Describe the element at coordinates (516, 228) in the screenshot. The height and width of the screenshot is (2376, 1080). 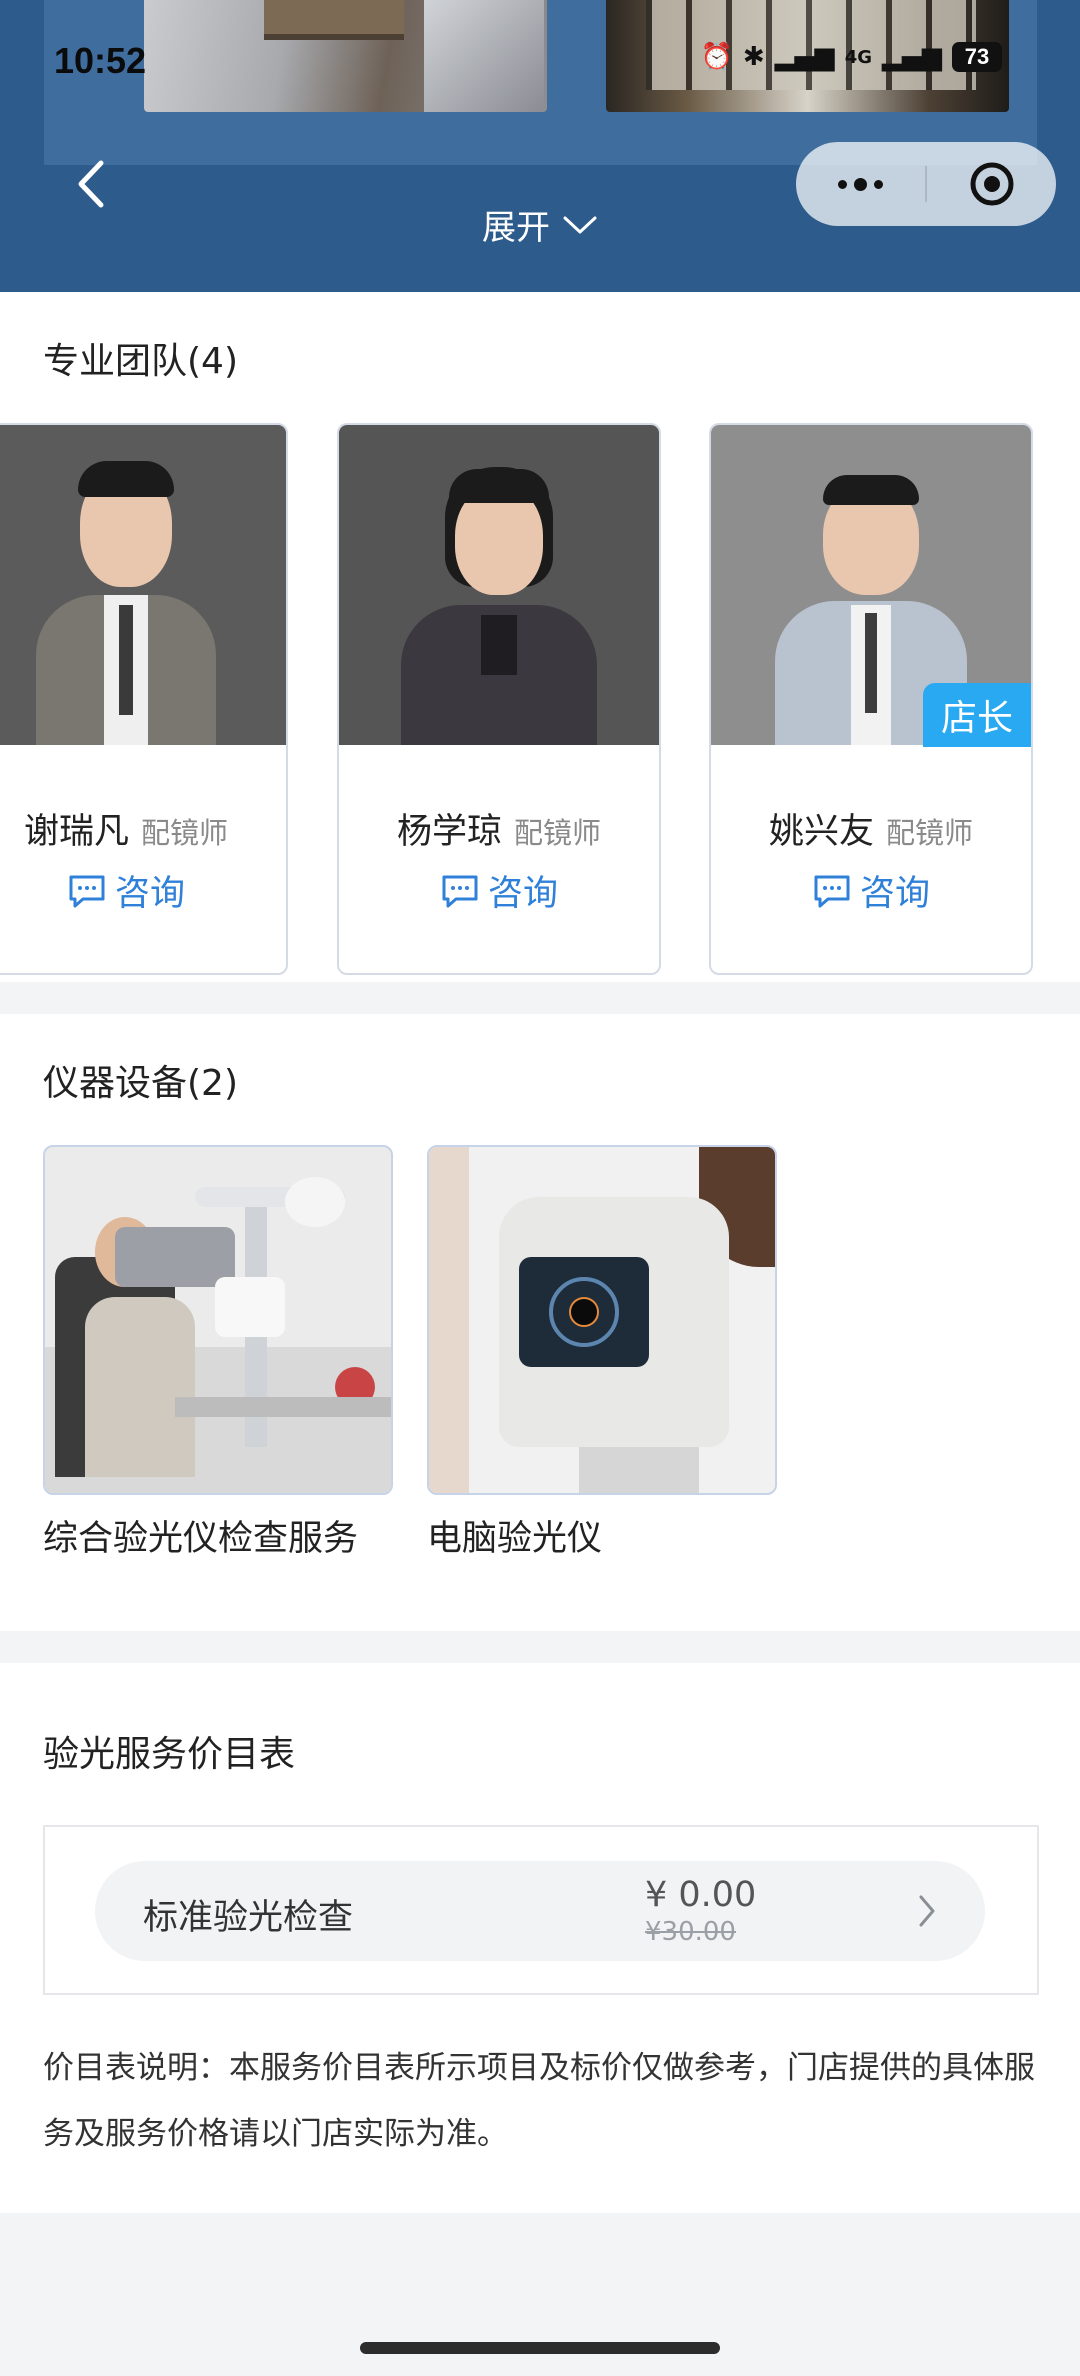
I see `expand-label: 展开` at that location.